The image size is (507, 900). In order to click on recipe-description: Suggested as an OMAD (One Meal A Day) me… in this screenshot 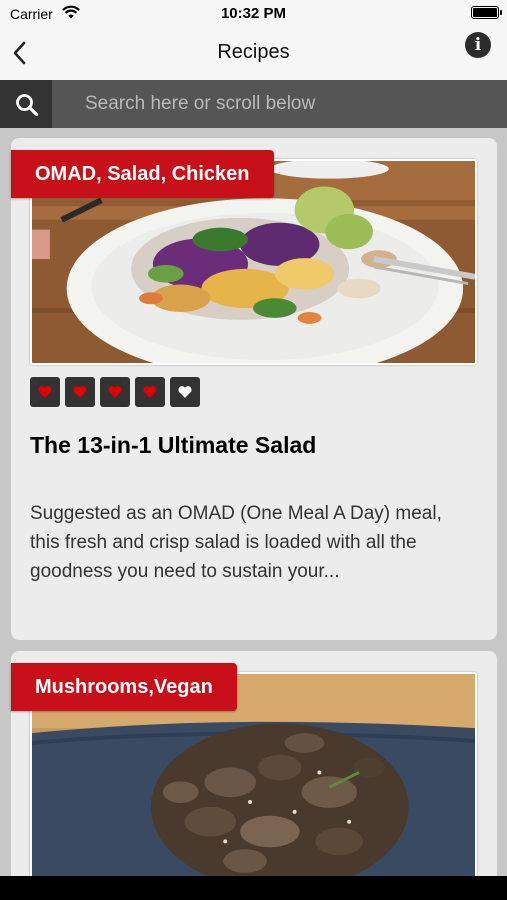, I will do `click(236, 542)`.